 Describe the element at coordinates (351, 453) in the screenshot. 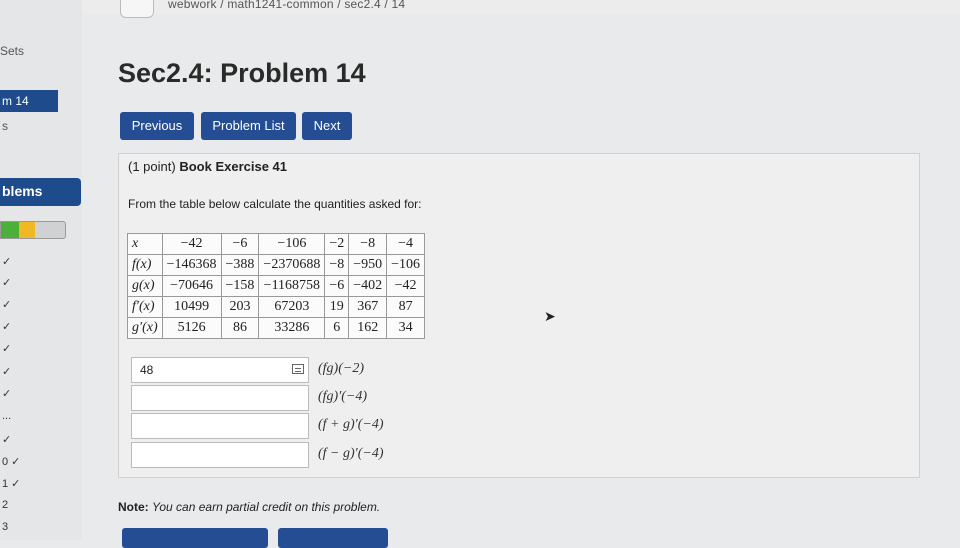

I see `answer-label-4: (f − g)′(−4)` at that location.